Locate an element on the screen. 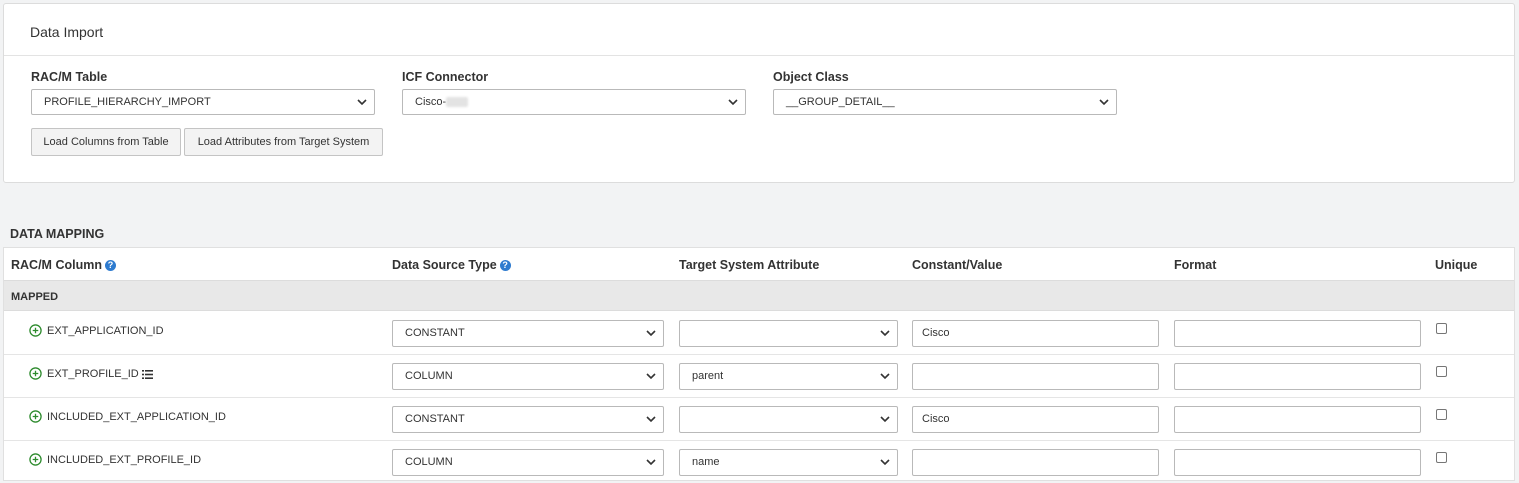  load-attributes-button: Load Attributes from Target System is located at coordinates (283, 142).